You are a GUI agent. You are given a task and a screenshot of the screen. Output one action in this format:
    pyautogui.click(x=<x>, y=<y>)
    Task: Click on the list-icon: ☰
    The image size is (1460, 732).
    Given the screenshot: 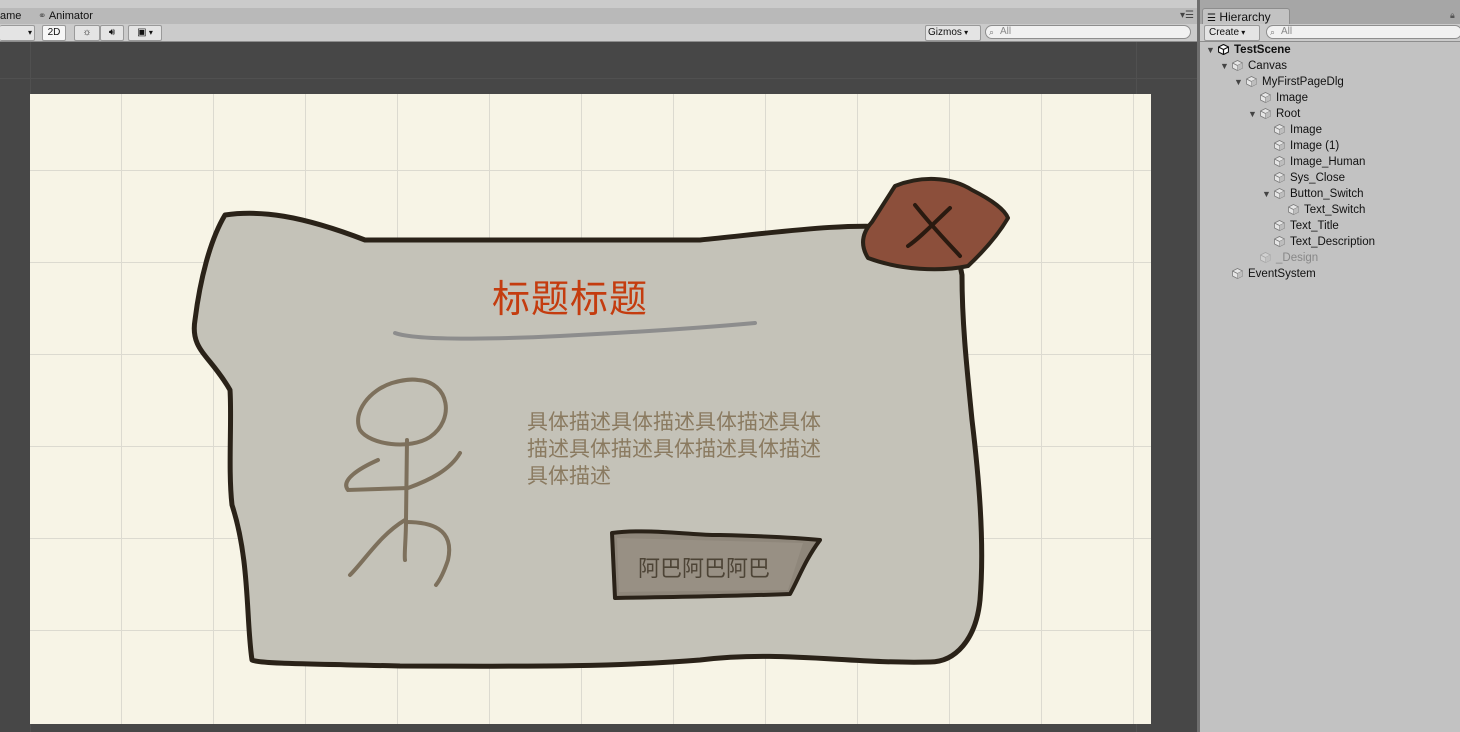 What is the action you would take?
    pyautogui.click(x=1211, y=18)
    